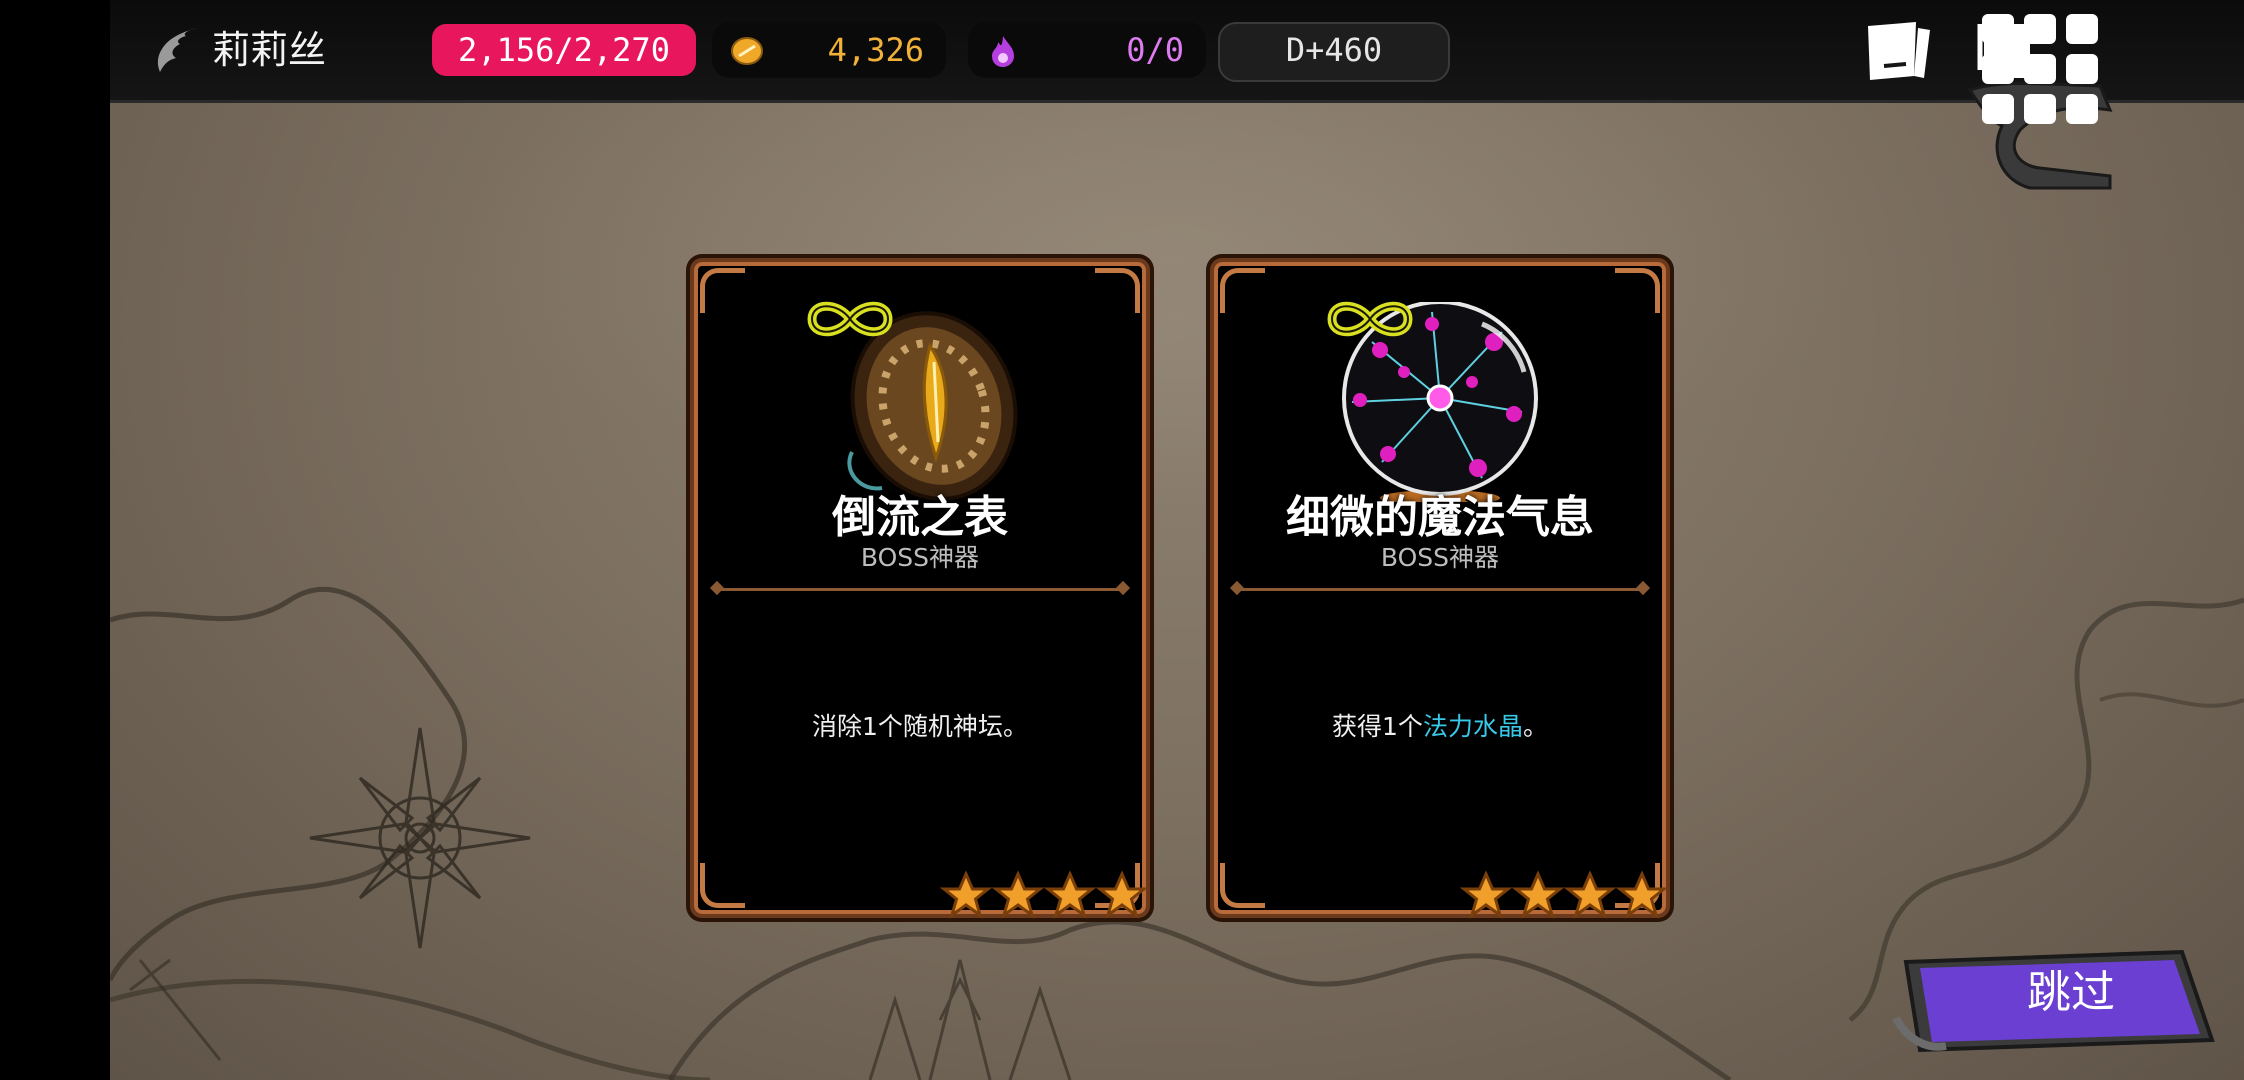 This screenshot has width=2244, height=1080. Describe the element at coordinates (747, 51) in the screenshot. I see `gold-coin-icon` at that location.